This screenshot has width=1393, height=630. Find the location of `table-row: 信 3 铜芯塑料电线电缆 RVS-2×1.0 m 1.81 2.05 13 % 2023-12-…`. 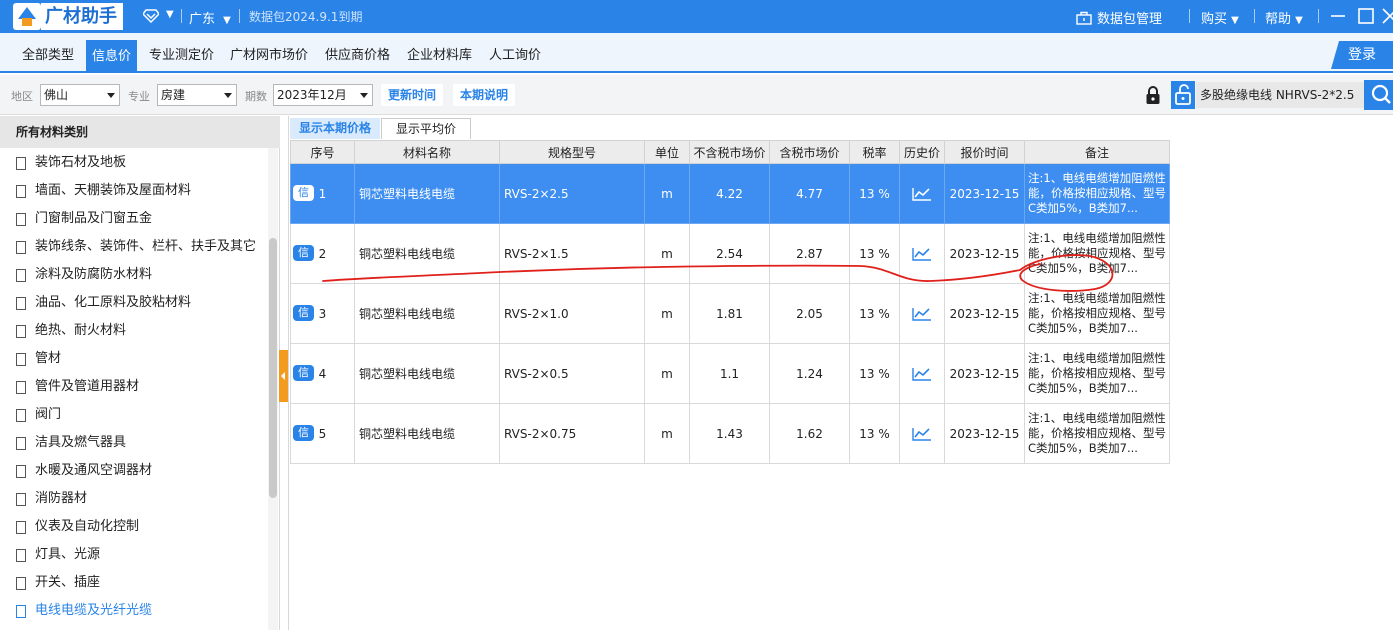

table-row: 信 3 铜芯塑料电线电缆 RVS-2×1.0 m 1.81 2.05 13 % 2023-12-… is located at coordinates (730, 313).